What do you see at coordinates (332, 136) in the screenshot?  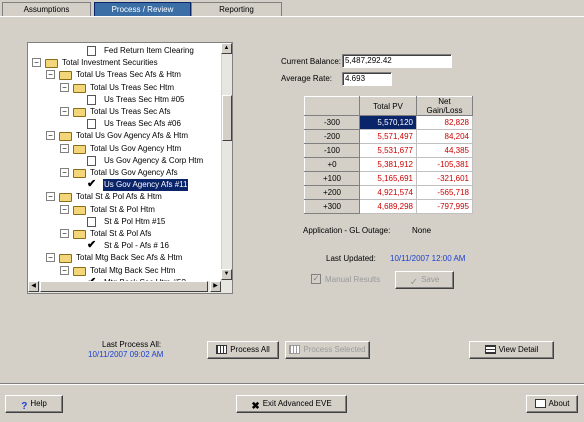 I see `rate-shift-cell: -200` at bounding box center [332, 136].